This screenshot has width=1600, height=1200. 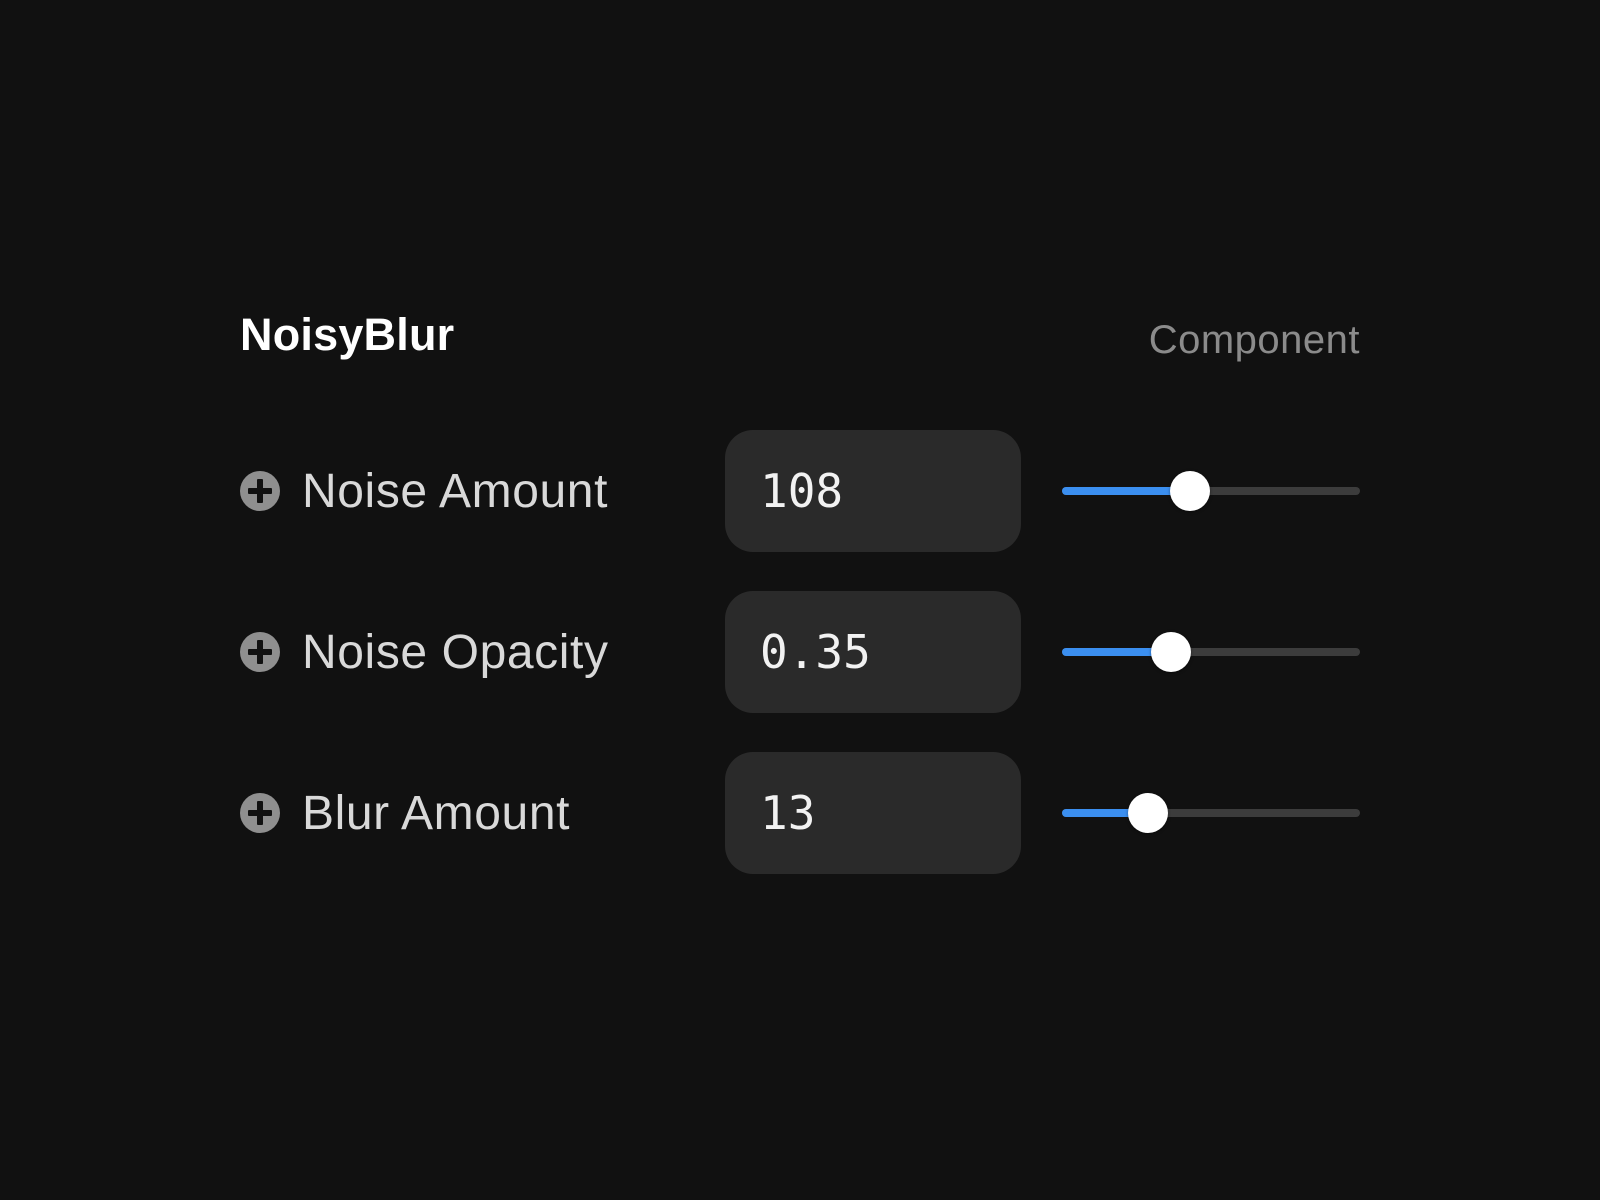 I want to click on param-label: Noise Amount, so click(x=455, y=491).